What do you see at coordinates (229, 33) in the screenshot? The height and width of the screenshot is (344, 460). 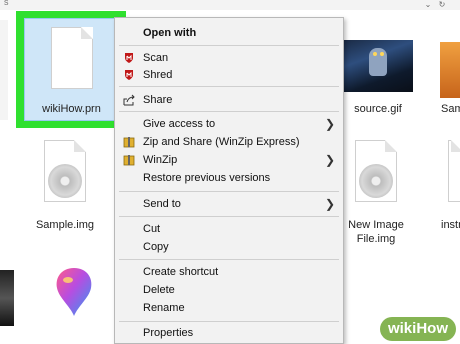 I see `menu-item-open-with: Open with` at bounding box center [229, 33].